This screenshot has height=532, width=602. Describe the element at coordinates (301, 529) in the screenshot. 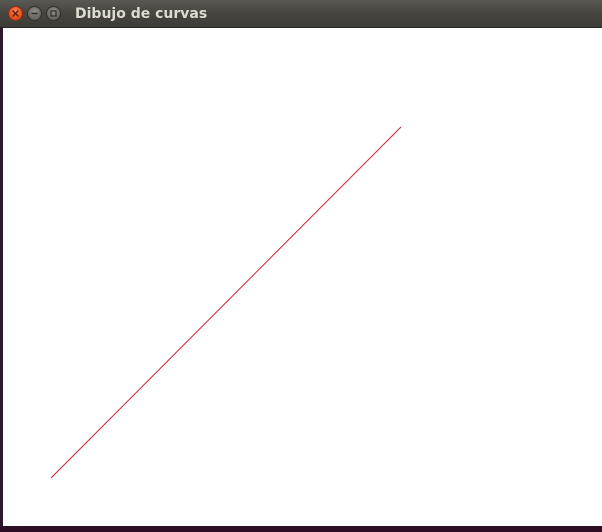

I see `window-bottom-border` at that location.